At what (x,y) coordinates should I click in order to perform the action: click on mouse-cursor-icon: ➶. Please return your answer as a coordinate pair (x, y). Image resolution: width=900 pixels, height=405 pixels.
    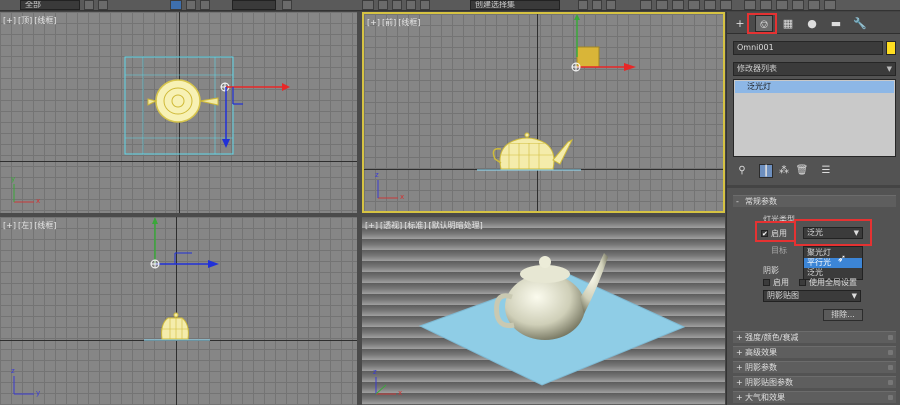
    Looking at the image, I should click on (842, 258).